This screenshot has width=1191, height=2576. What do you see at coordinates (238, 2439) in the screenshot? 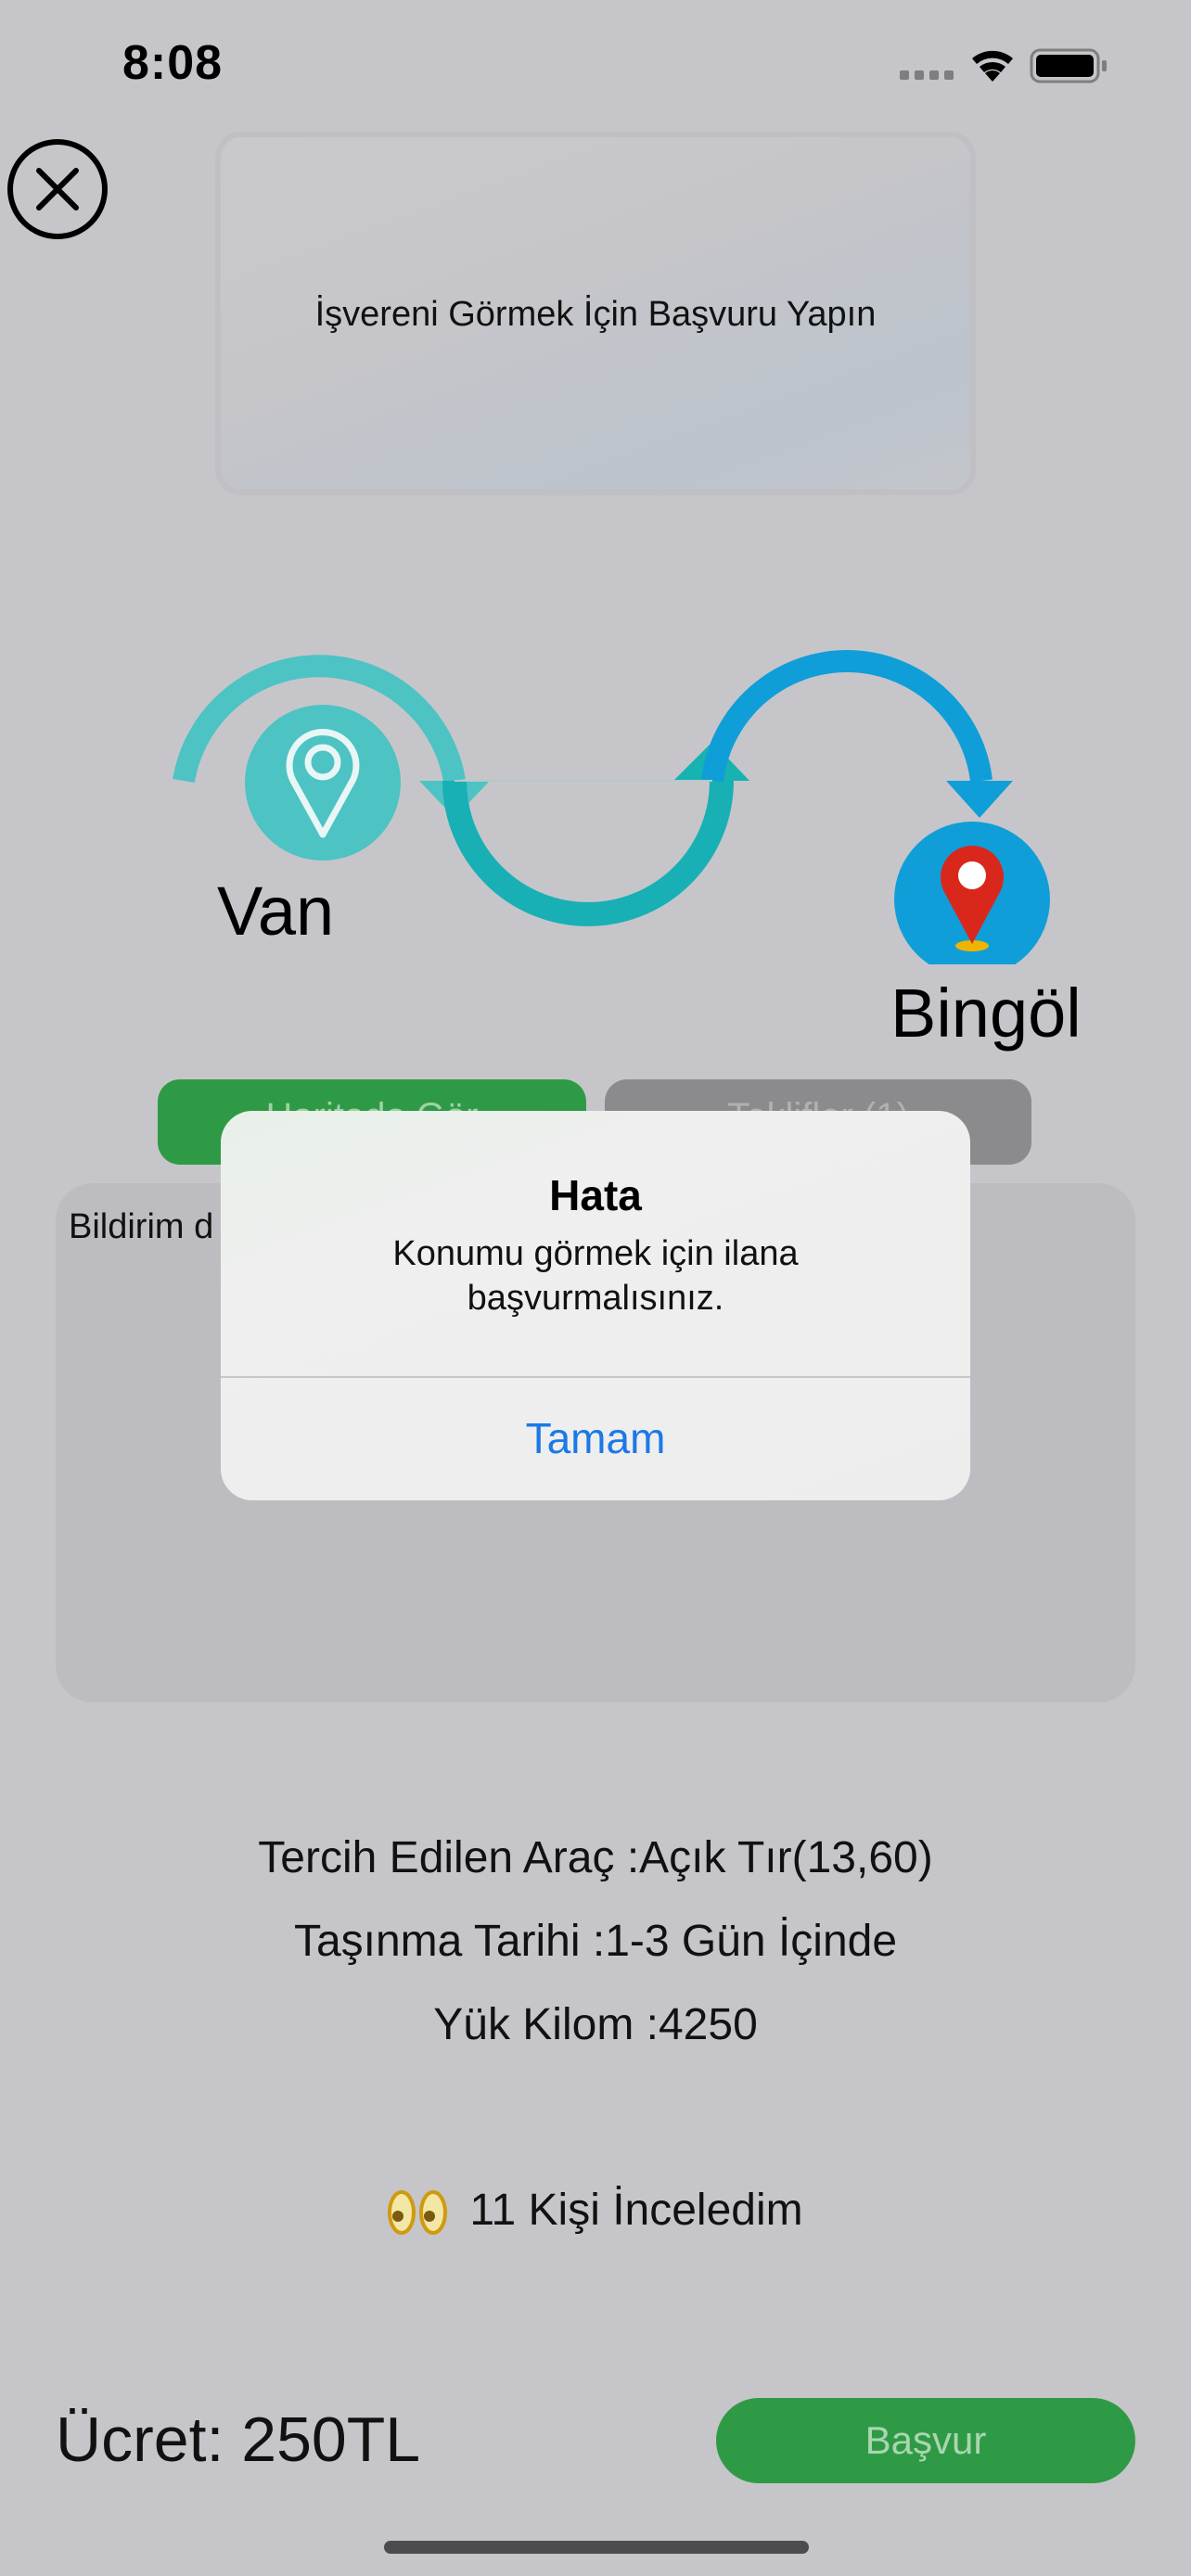
I see `price-label: Ücret: 250TL` at bounding box center [238, 2439].